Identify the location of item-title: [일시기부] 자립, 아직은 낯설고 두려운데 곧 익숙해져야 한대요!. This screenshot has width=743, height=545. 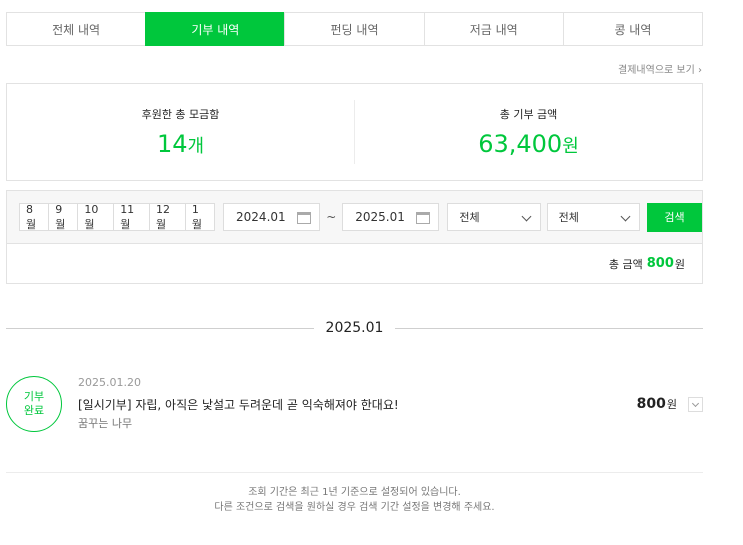
(238, 404).